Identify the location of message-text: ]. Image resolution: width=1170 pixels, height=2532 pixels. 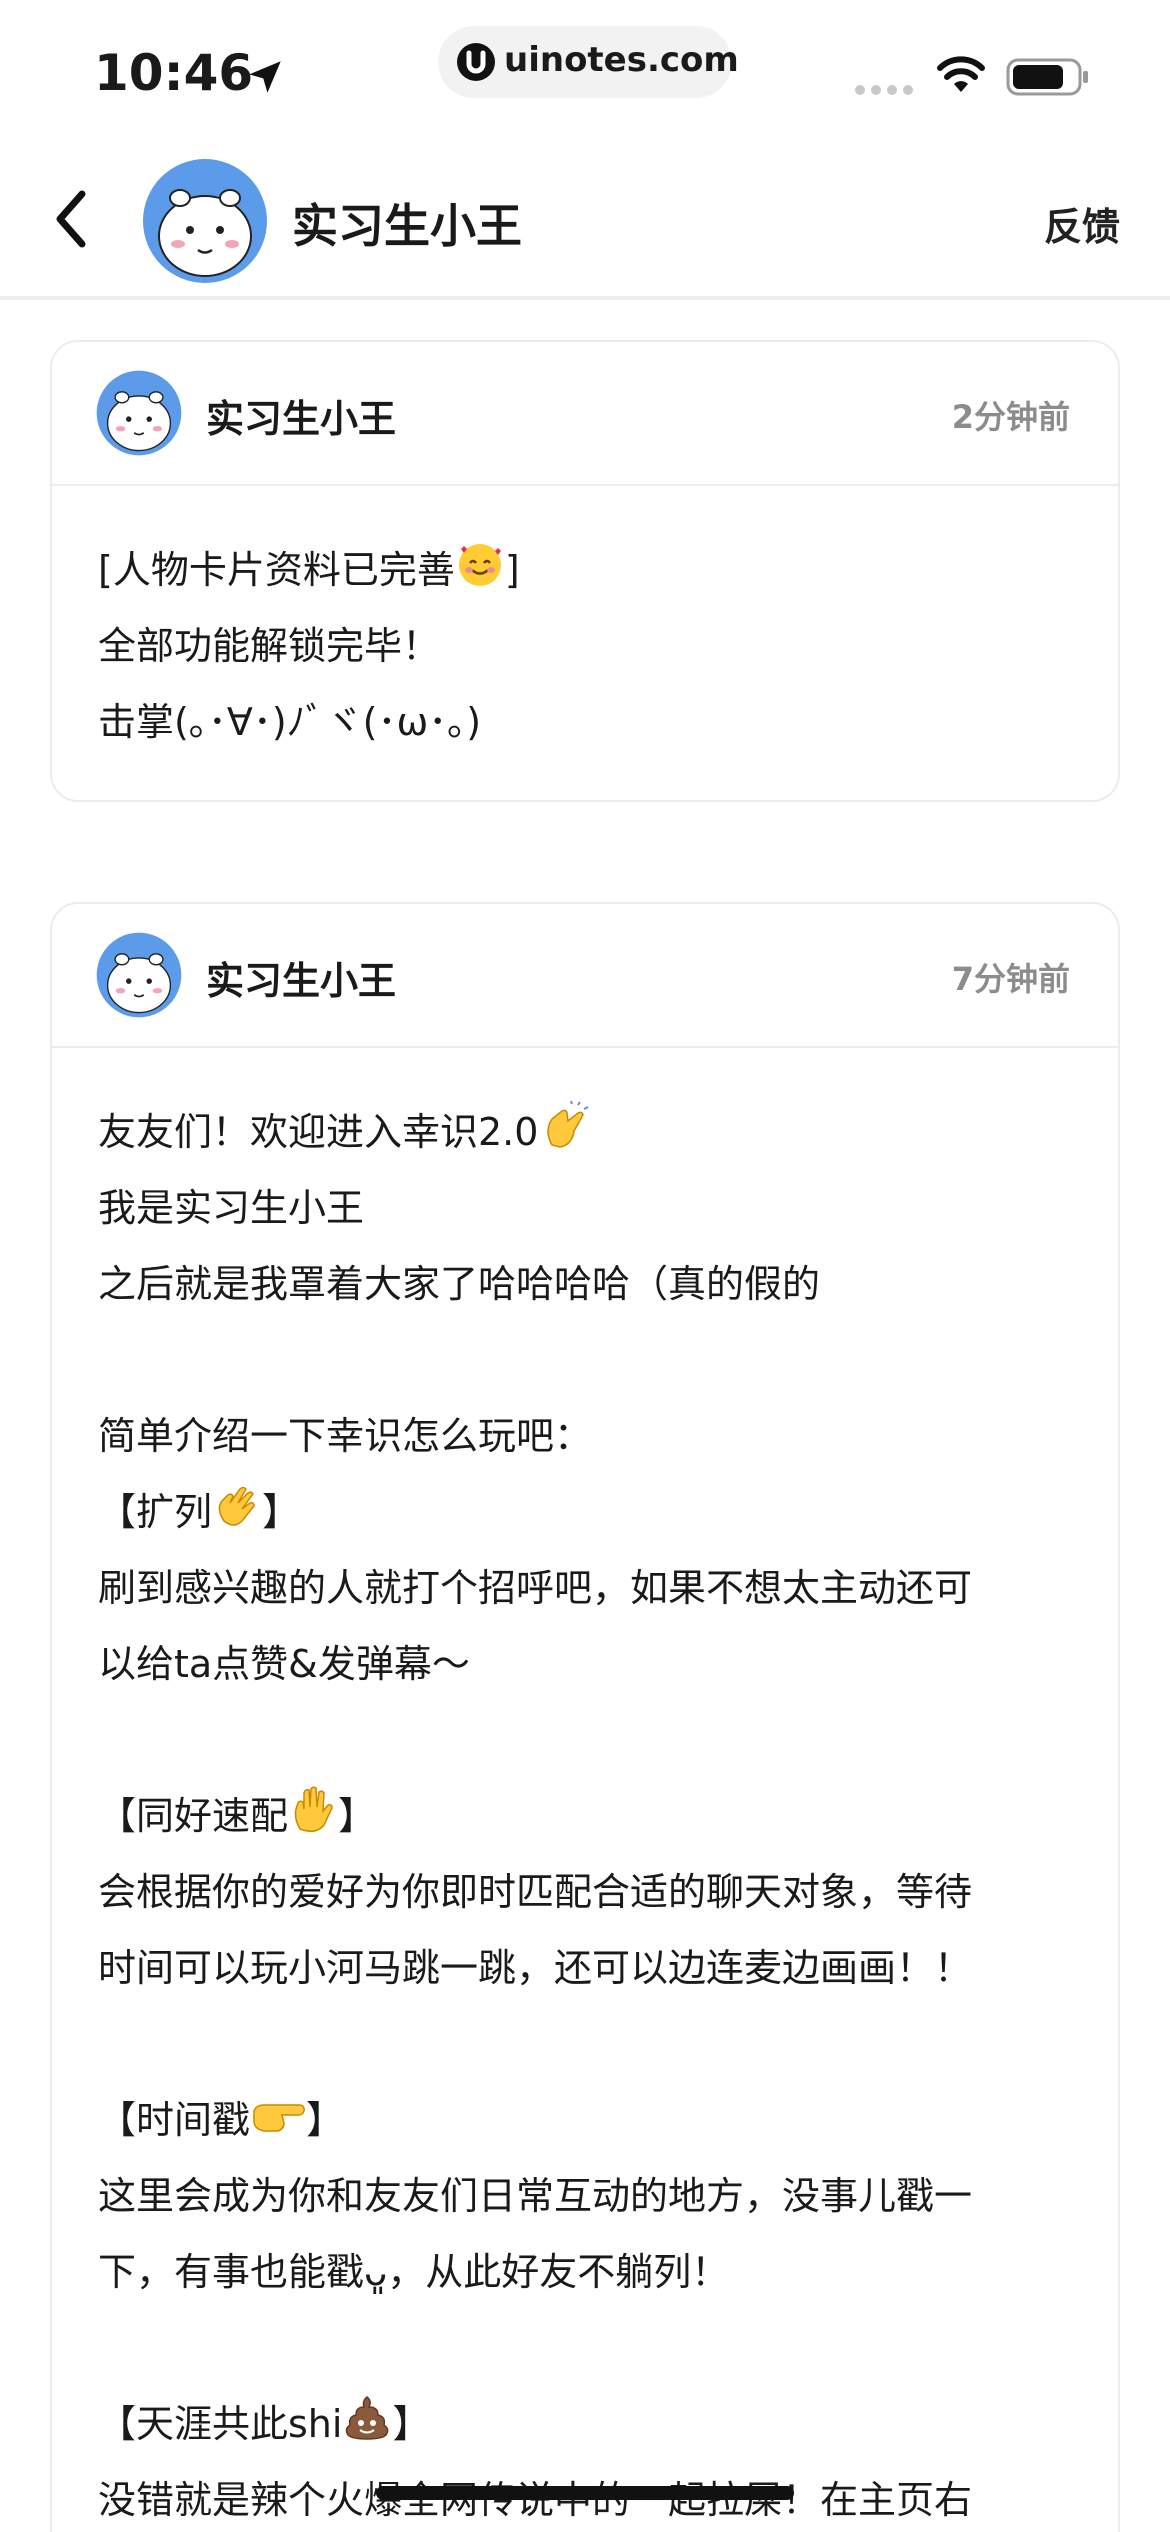
(512, 570).